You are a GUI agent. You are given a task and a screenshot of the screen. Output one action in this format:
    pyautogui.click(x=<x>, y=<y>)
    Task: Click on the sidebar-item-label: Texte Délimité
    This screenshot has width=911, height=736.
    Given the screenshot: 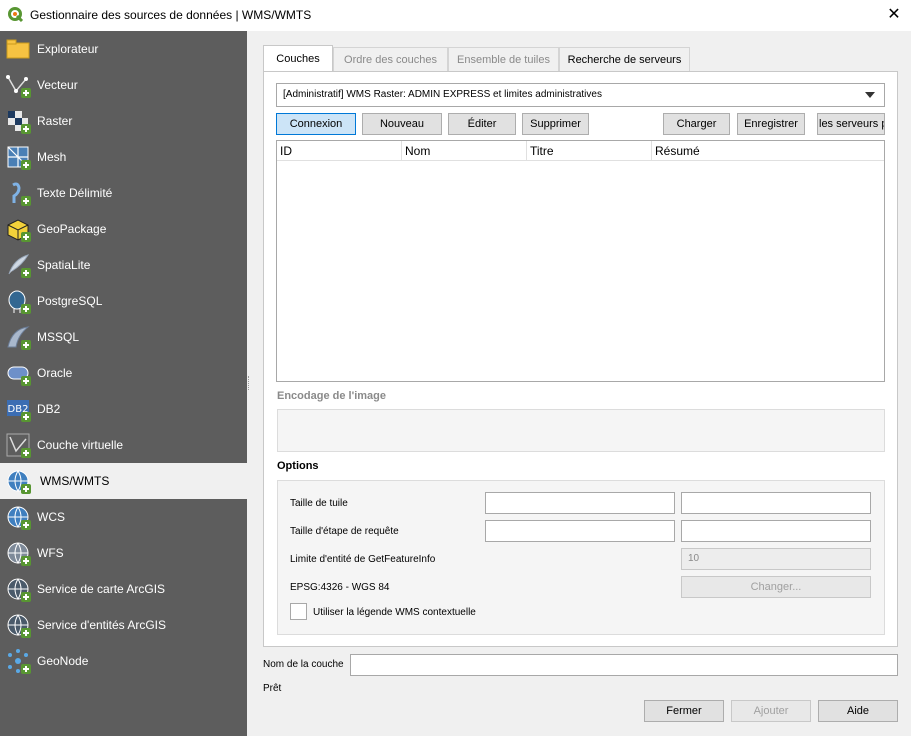 What is the action you would take?
    pyautogui.click(x=75, y=193)
    